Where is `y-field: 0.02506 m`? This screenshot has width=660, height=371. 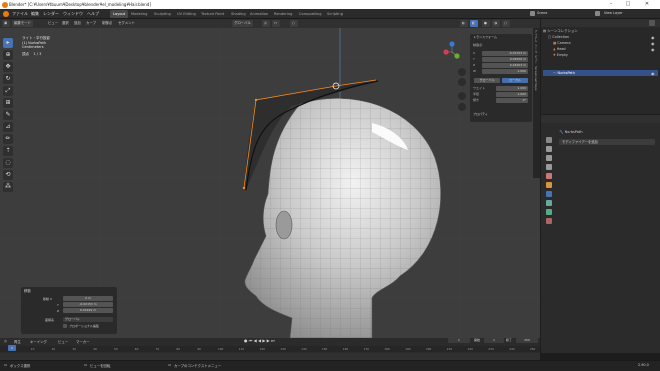 y-field: 0.02506 m is located at coordinates (505, 59).